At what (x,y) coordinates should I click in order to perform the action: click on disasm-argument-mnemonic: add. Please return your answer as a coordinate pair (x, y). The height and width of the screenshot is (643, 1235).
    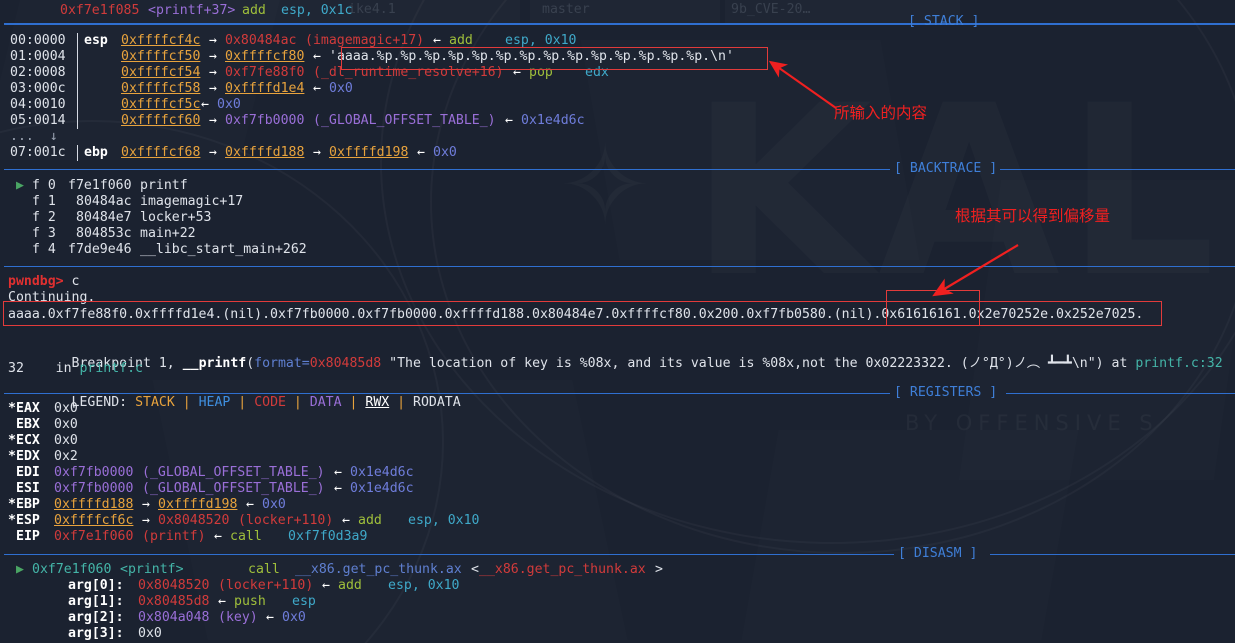
    Looking at the image, I should click on (350, 585).